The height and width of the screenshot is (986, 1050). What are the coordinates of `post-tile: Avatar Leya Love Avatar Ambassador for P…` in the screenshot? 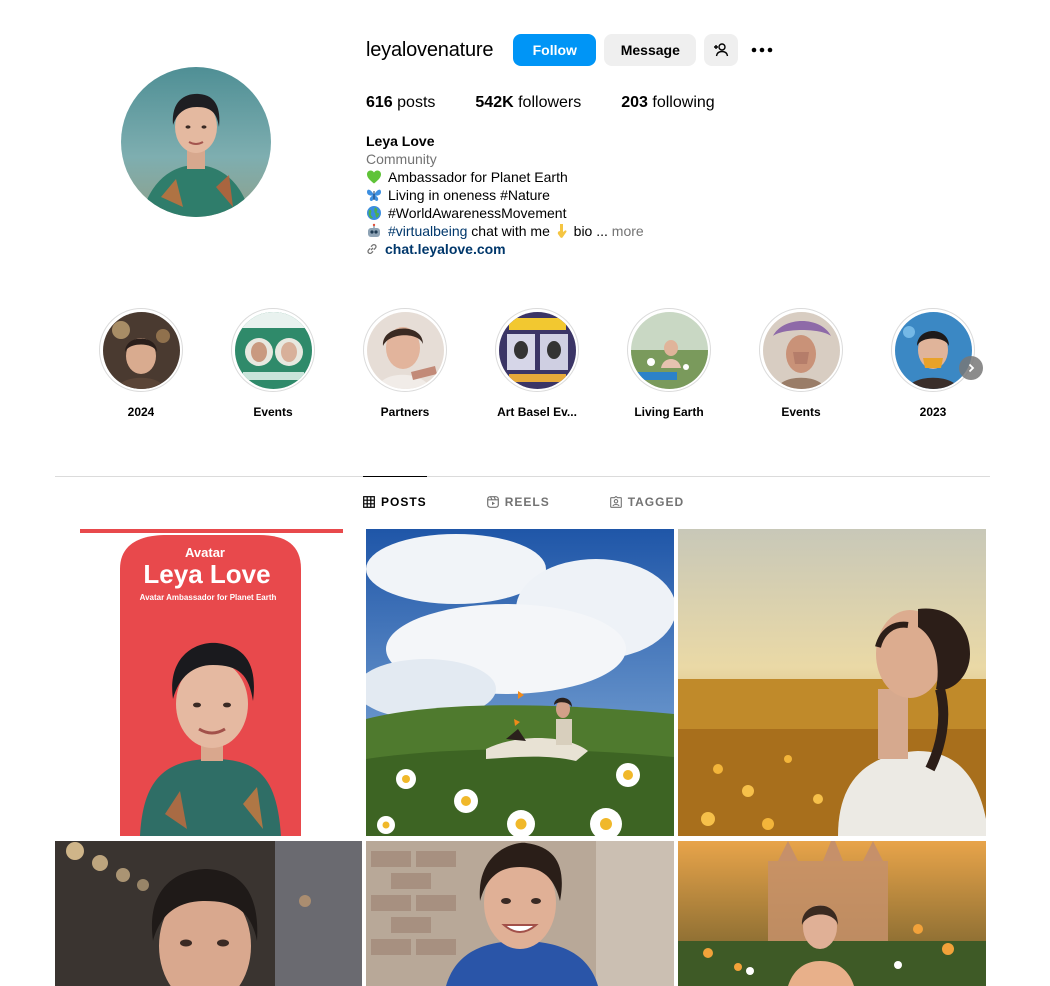 It's located at (208, 682).